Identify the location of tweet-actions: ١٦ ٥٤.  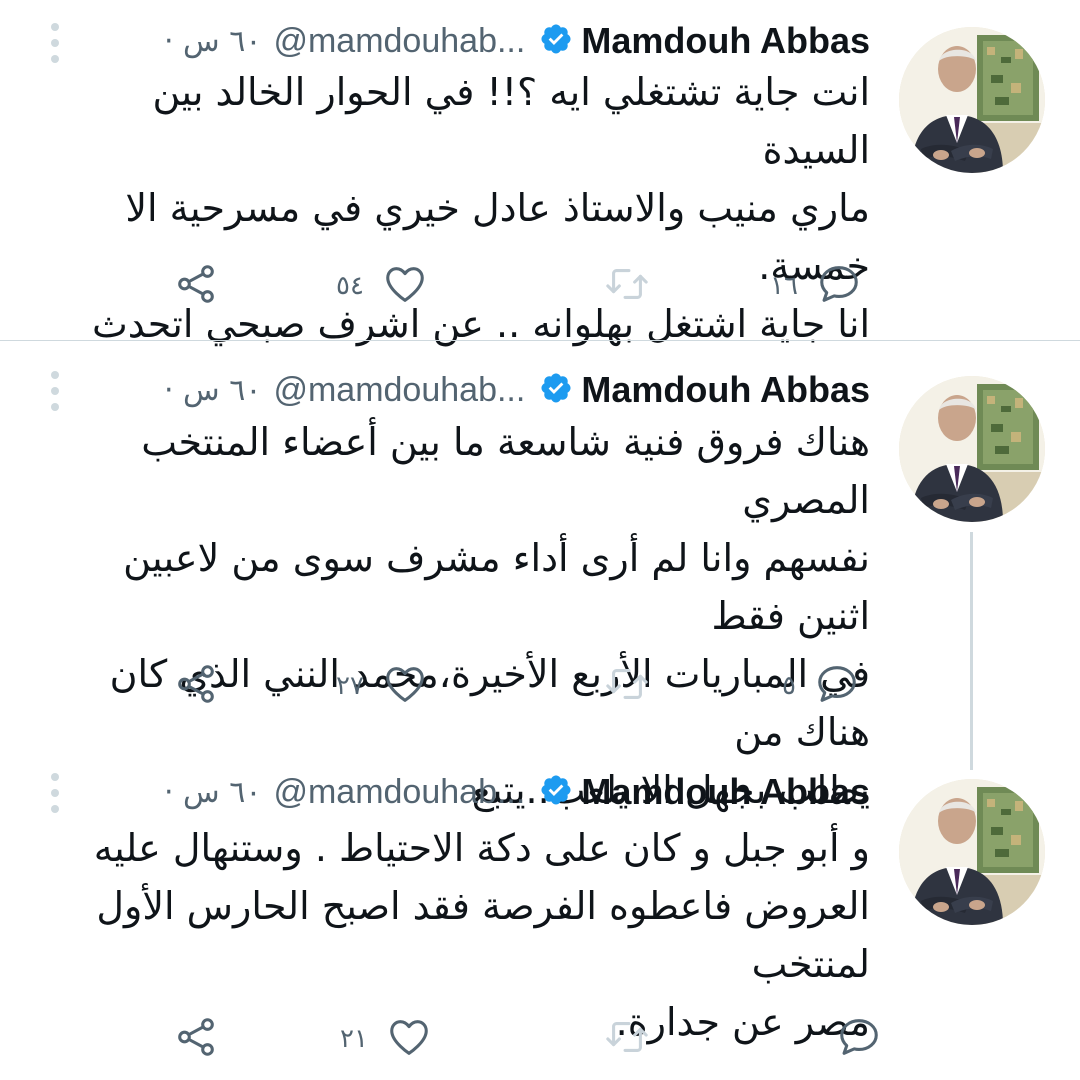
(540, 286).